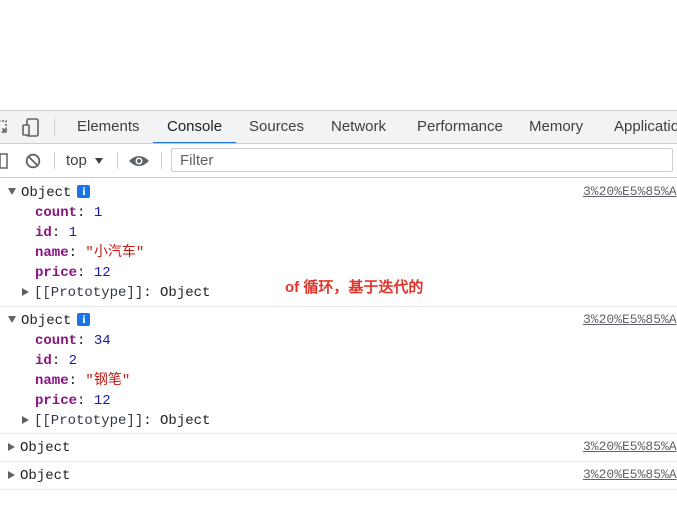 Image resolution: width=677 pixels, height=512 pixels. I want to click on tab-bar-divider, so click(54, 127).